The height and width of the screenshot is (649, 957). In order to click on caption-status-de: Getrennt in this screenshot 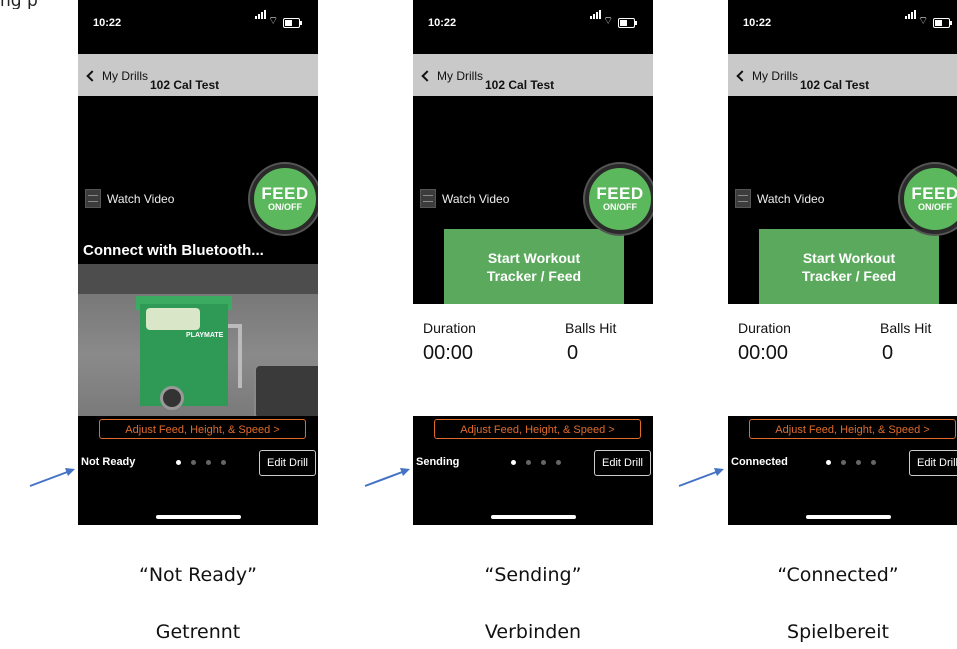, I will do `click(198, 632)`.